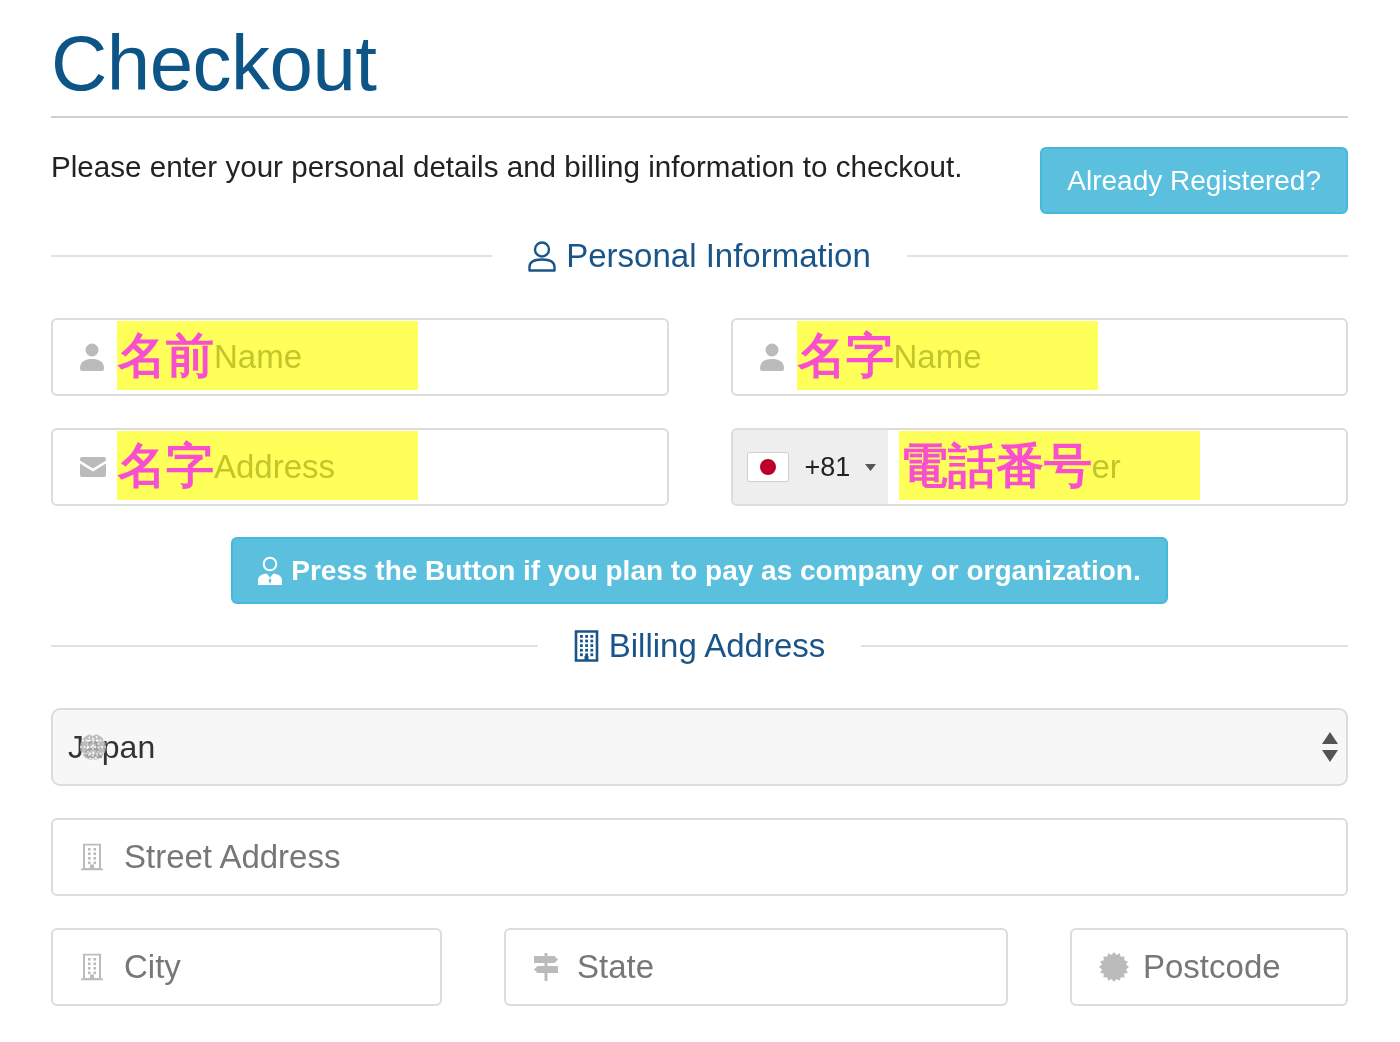 This screenshot has height=1042, width=1400. Describe the element at coordinates (699, 747) in the screenshot. I see `country-select: Japan` at that location.